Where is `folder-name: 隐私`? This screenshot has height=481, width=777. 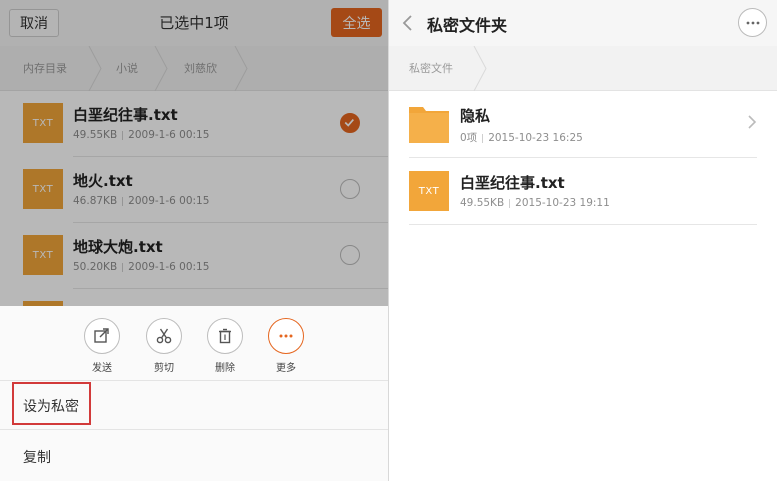 folder-name: 隐私 is located at coordinates (475, 116).